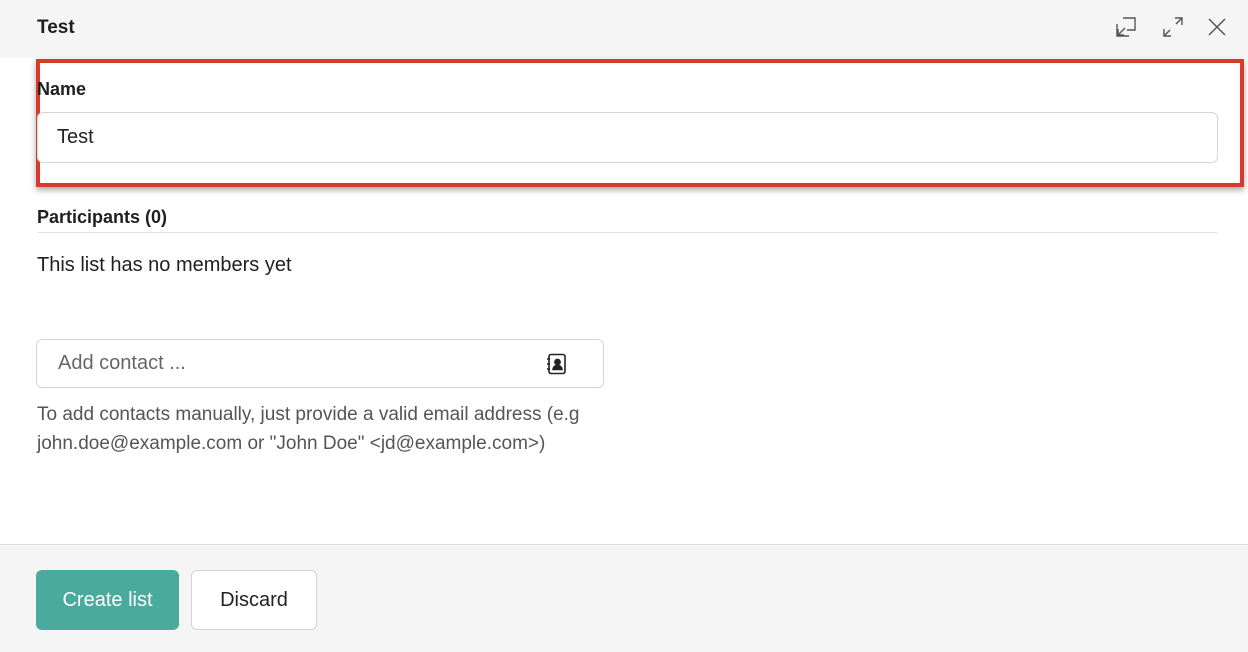 Image resolution: width=1248 pixels, height=652 pixels. Describe the element at coordinates (627, 137) in the screenshot. I see `name-input` at that location.